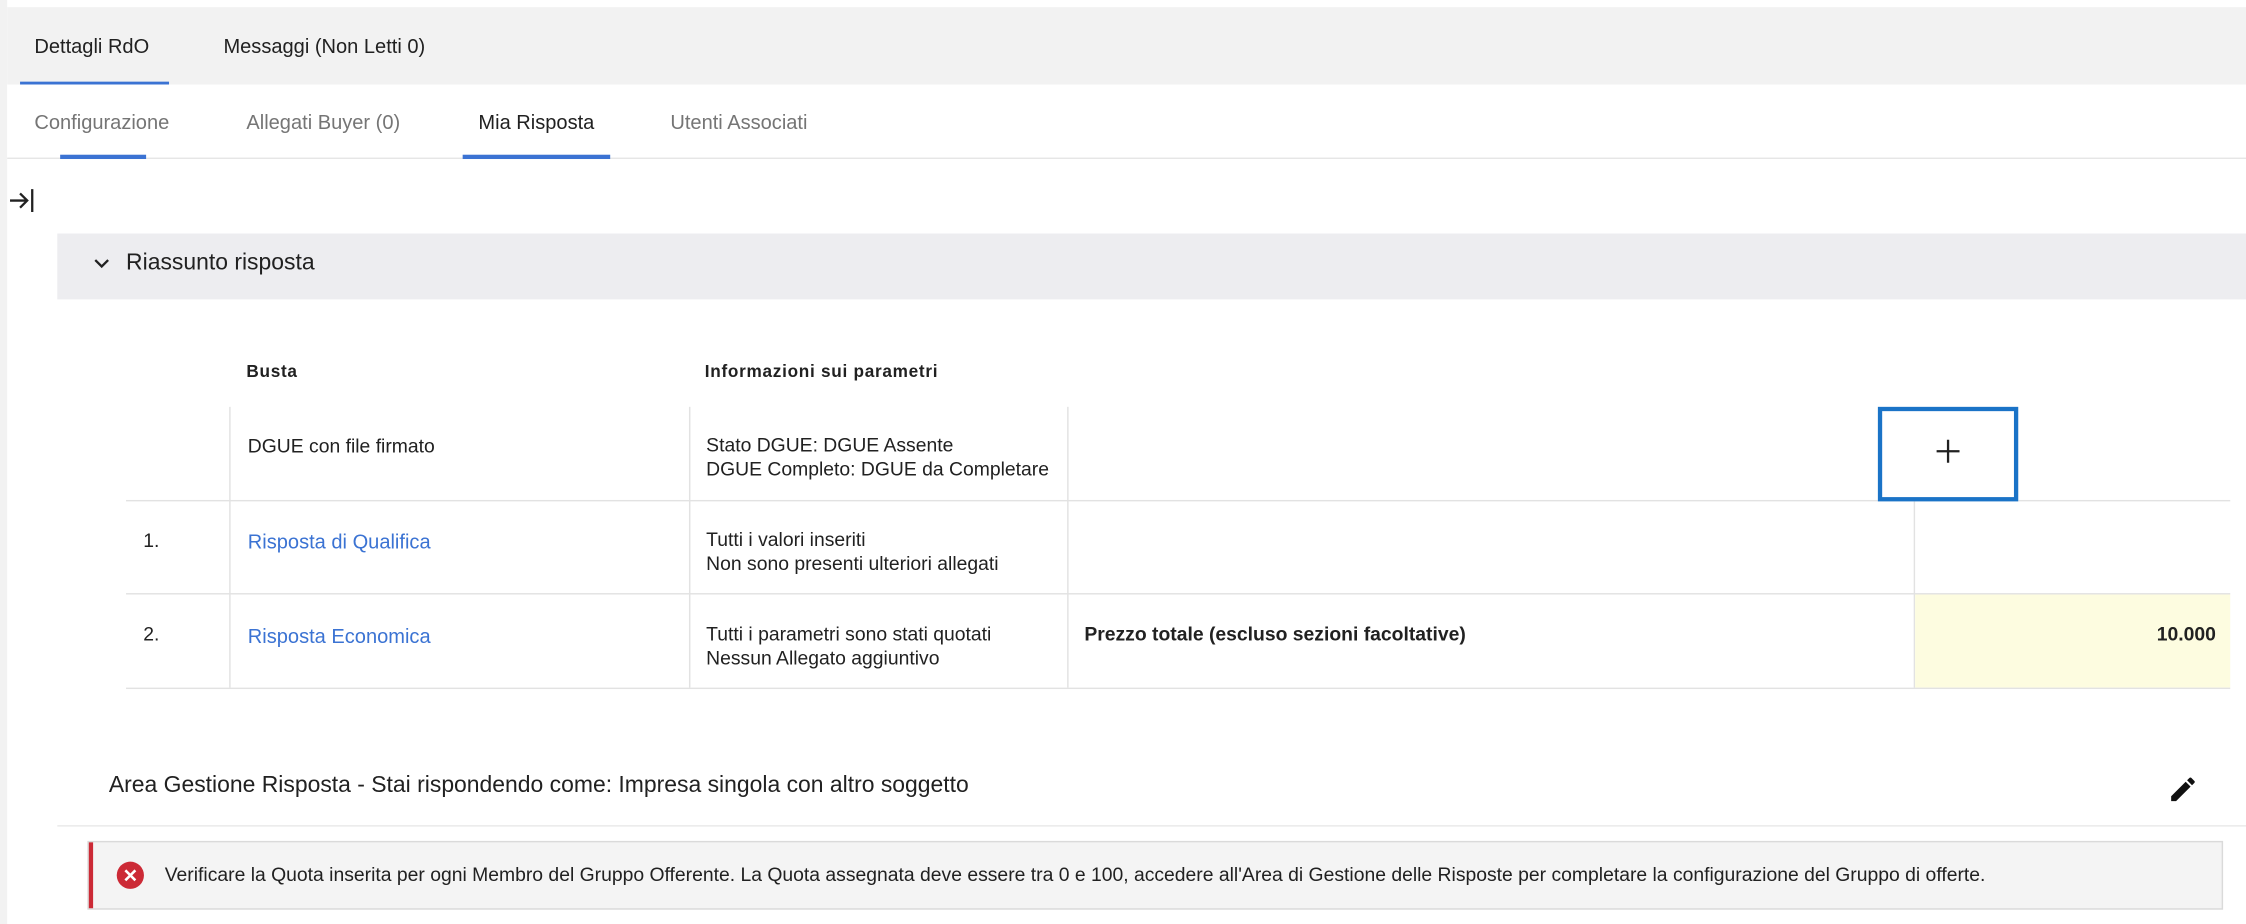  What do you see at coordinates (130, 875) in the screenshot?
I see `error-circle-x-icon` at bounding box center [130, 875].